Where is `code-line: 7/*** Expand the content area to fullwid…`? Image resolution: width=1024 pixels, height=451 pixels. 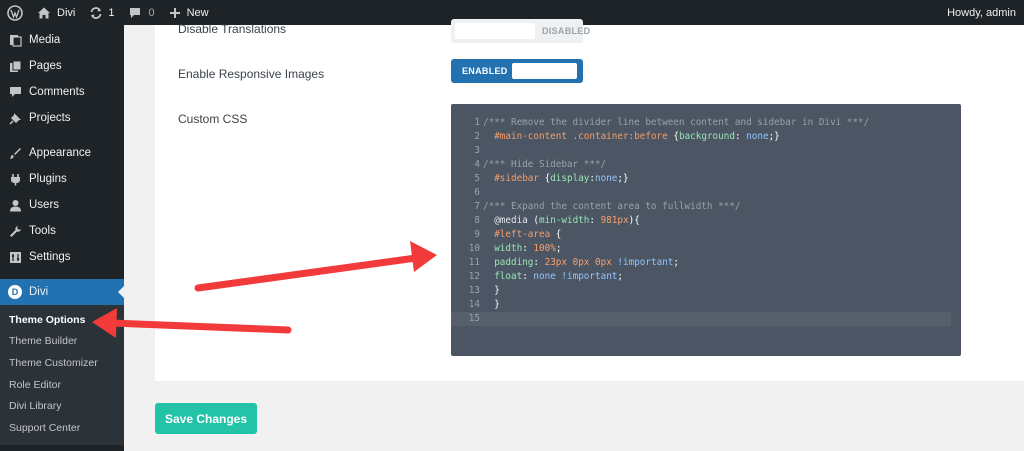
code-line: 7/*** Expand the content area to fullwid… is located at coordinates (701, 207).